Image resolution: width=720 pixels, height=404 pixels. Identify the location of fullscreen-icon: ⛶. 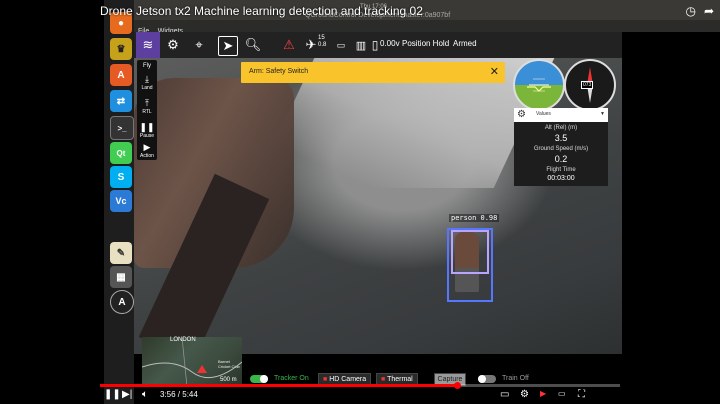
(581, 394).